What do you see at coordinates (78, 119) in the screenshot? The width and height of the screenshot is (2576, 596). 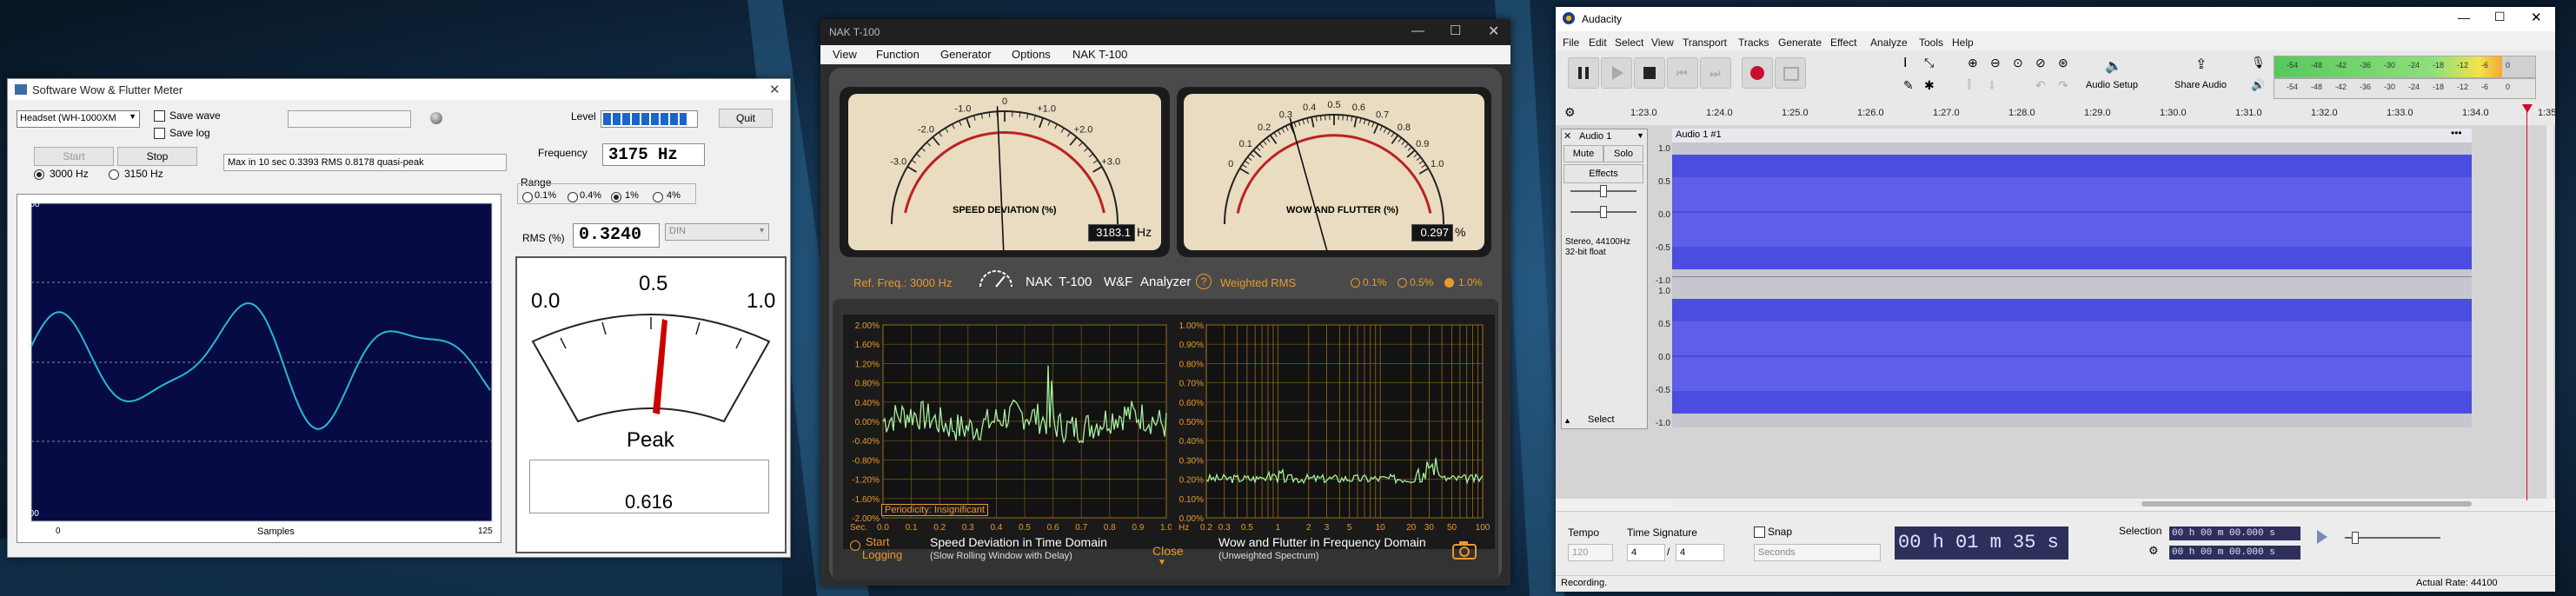 I see `device-select: Headset (WH-1000XM ▼` at bounding box center [78, 119].